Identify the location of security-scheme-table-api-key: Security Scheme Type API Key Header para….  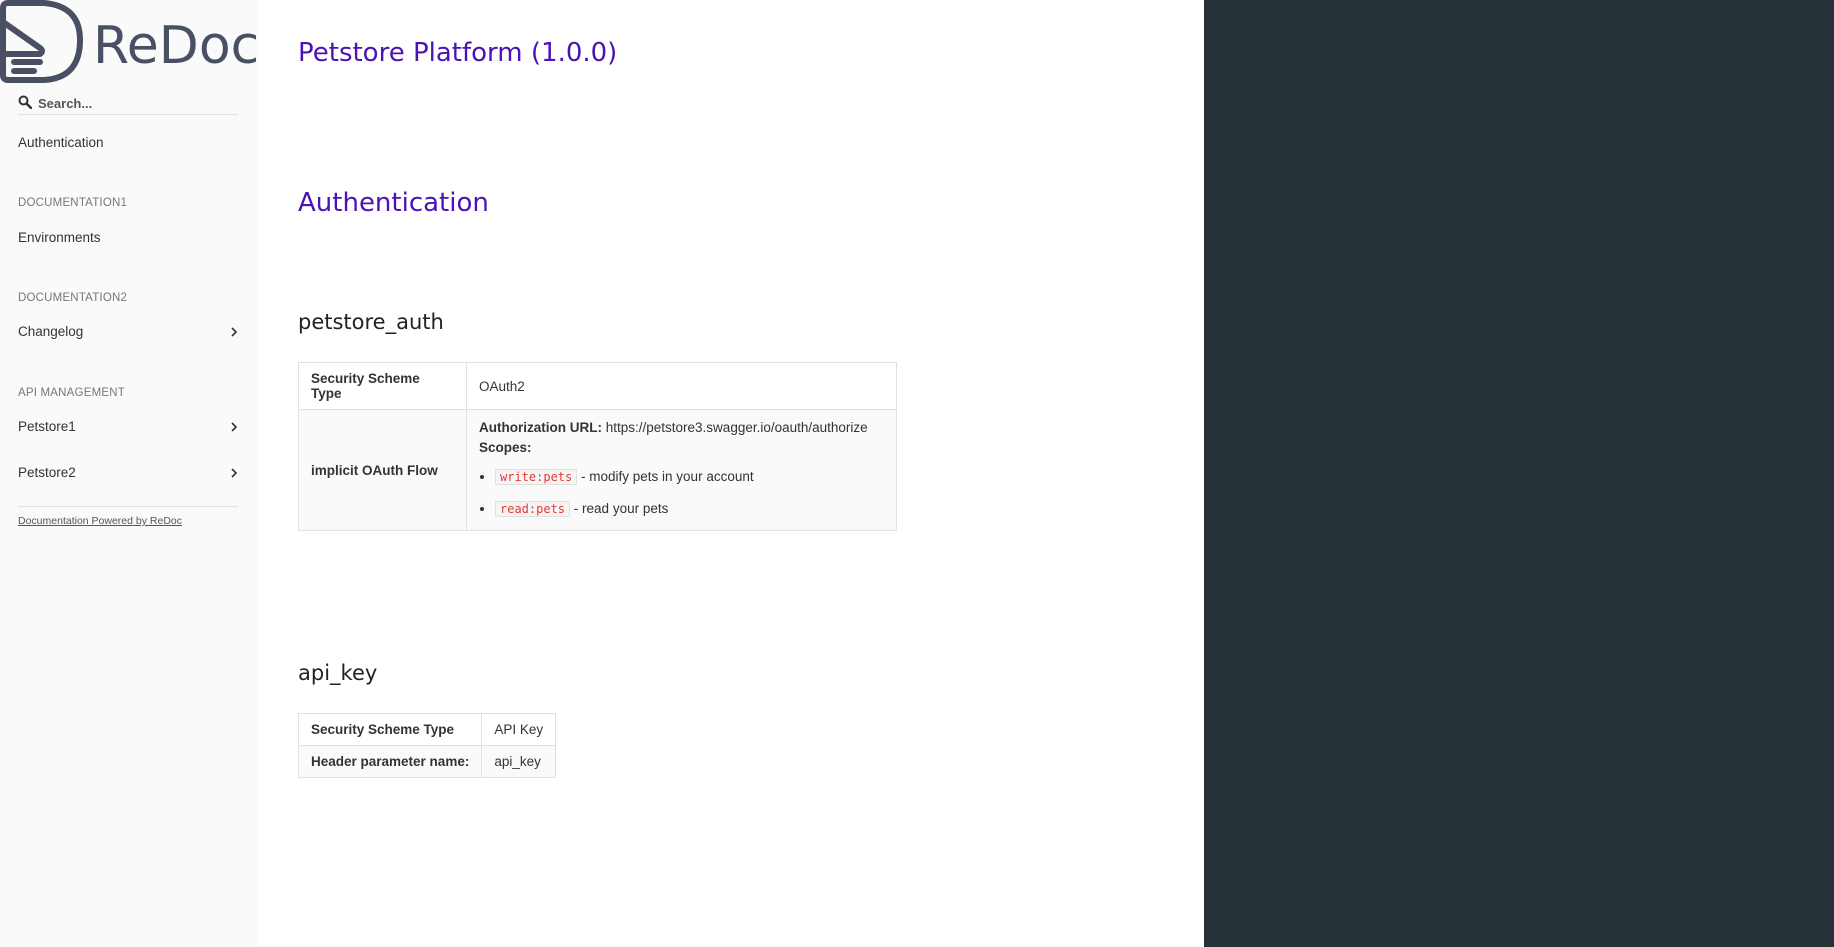
(427, 745).